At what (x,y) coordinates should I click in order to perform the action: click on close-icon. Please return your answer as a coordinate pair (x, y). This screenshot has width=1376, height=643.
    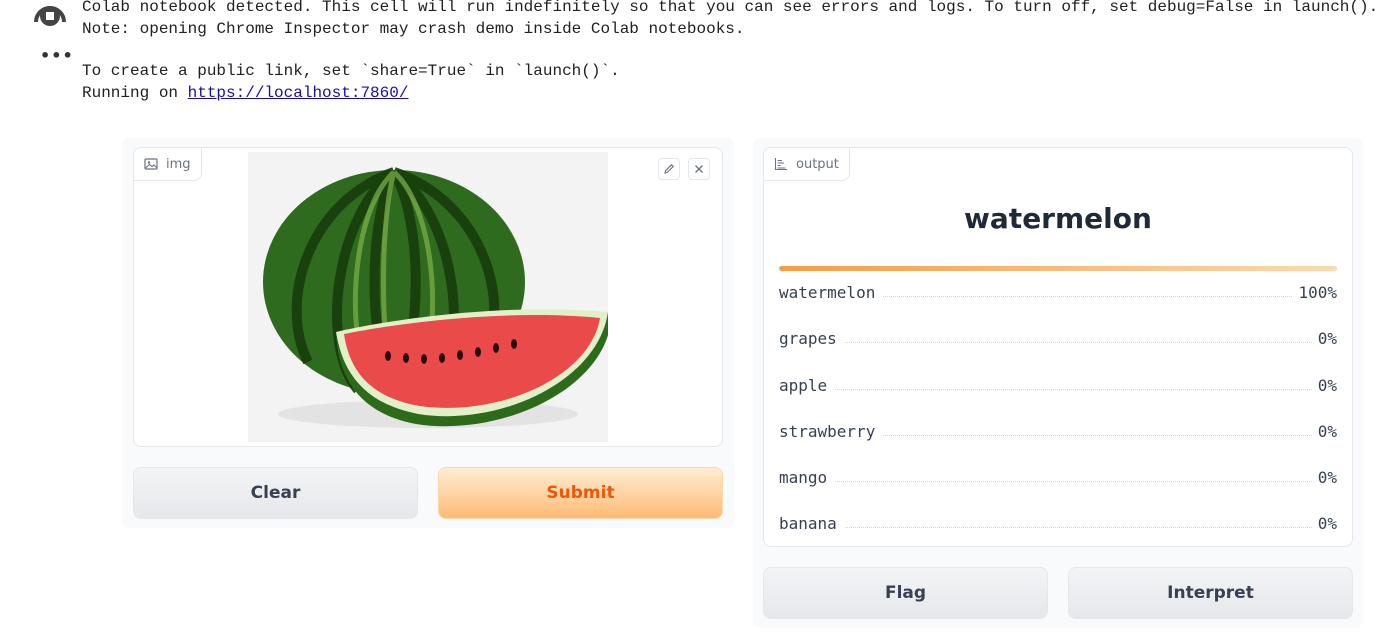
    Looking at the image, I should click on (699, 169).